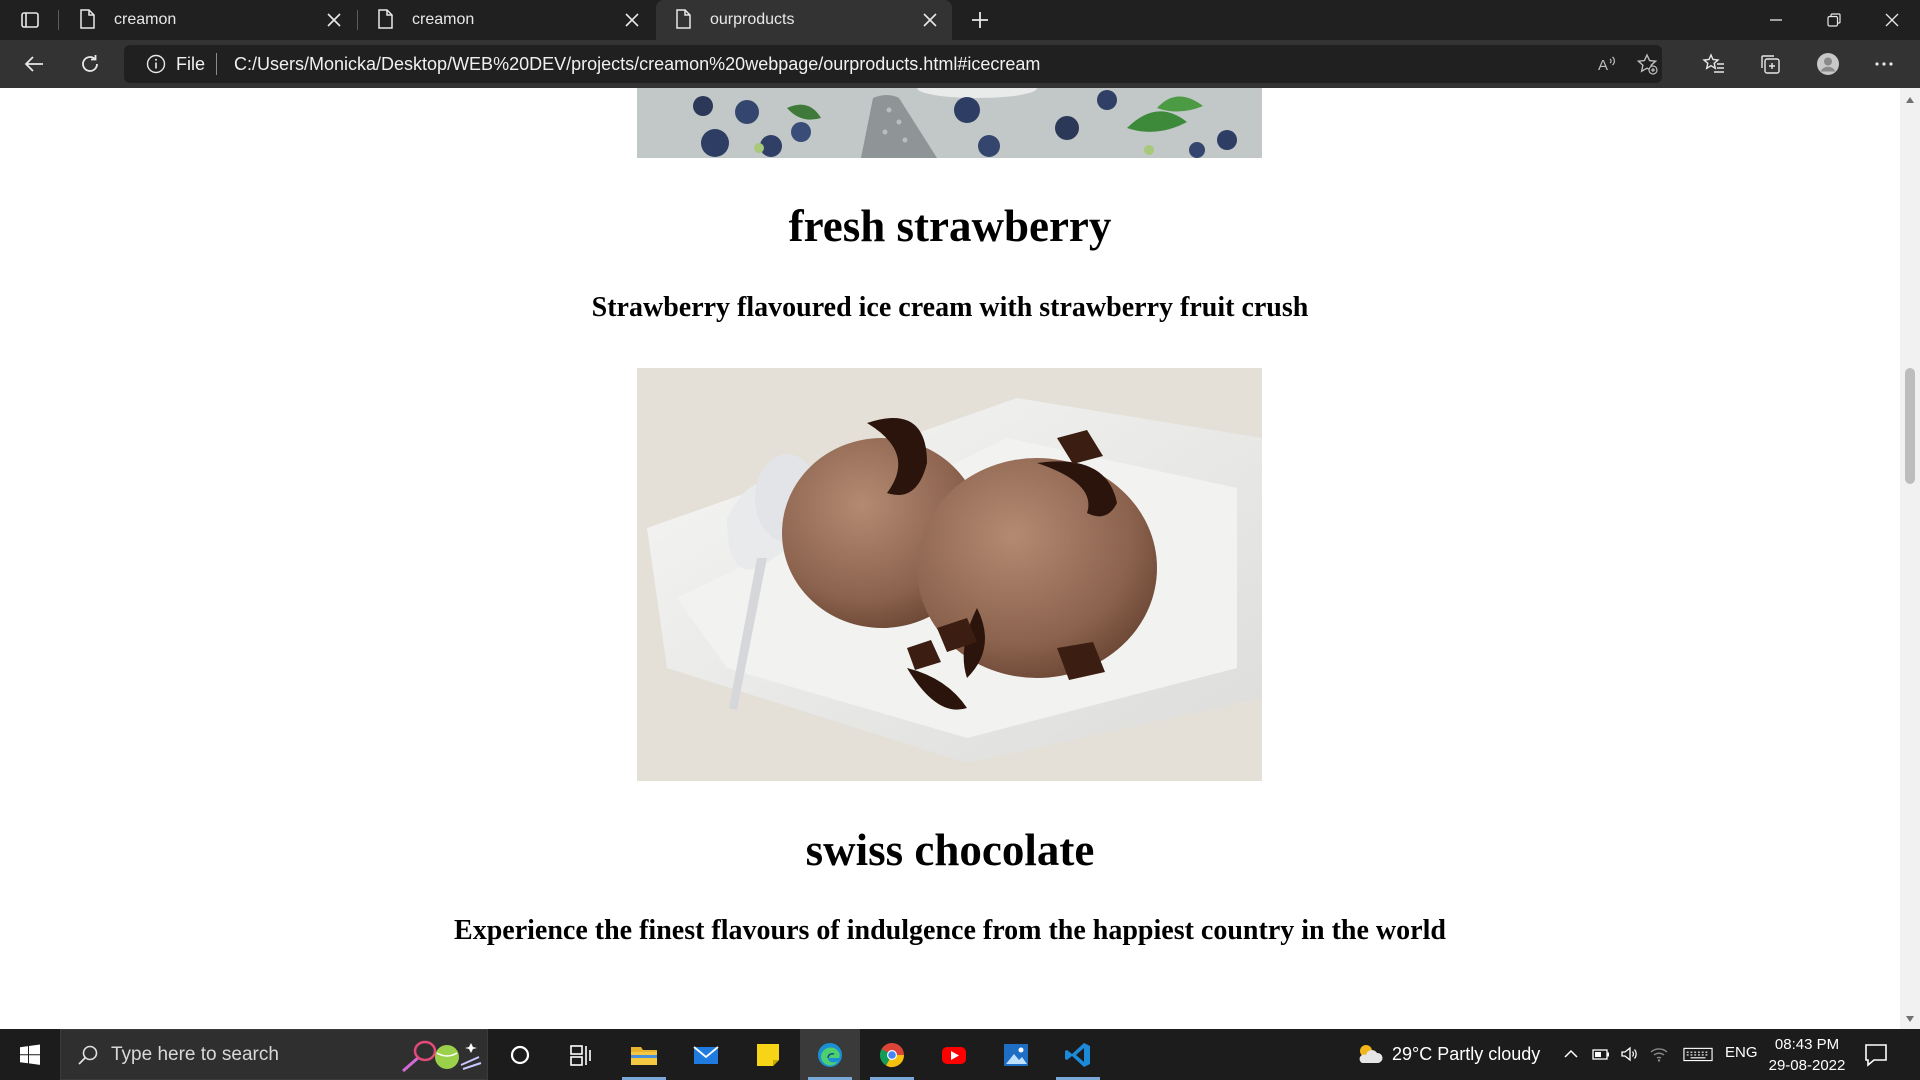 The width and height of the screenshot is (1920, 1080). I want to click on chevron-up-icon, so click(1571, 1053).